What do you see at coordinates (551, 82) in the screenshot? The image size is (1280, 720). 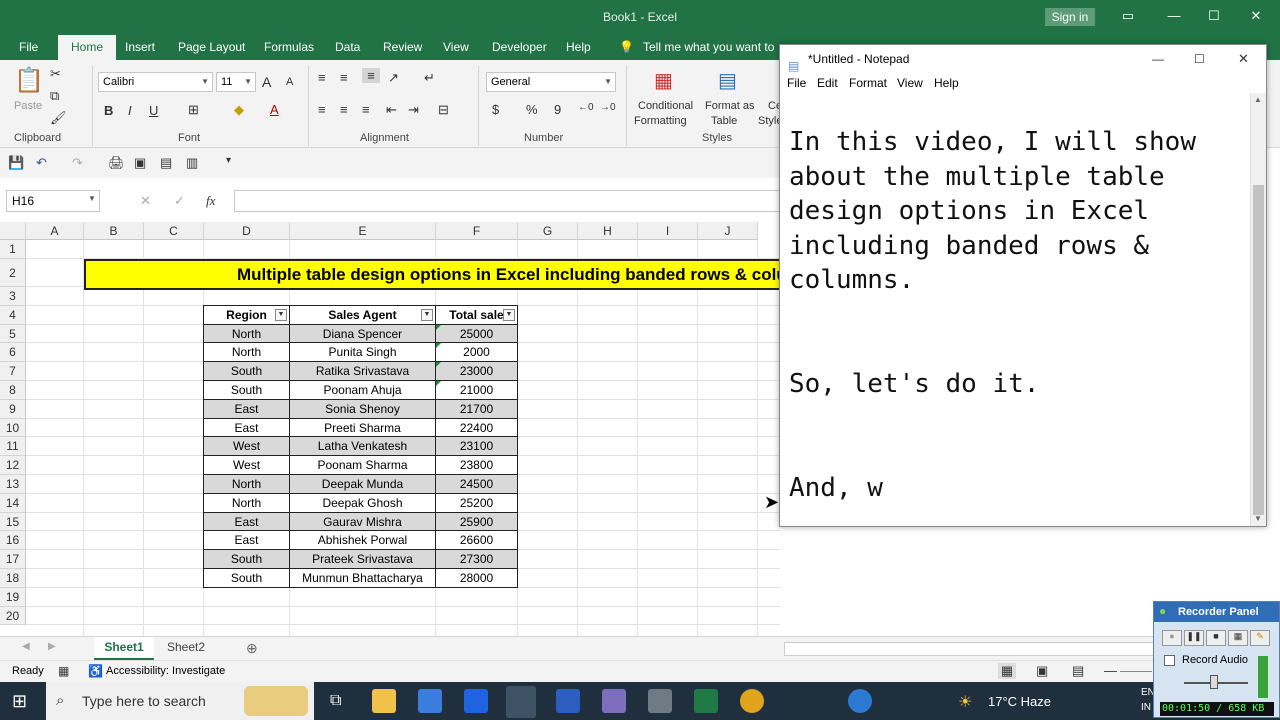 I see `number-format-select: General ▼` at bounding box center [551, 82].